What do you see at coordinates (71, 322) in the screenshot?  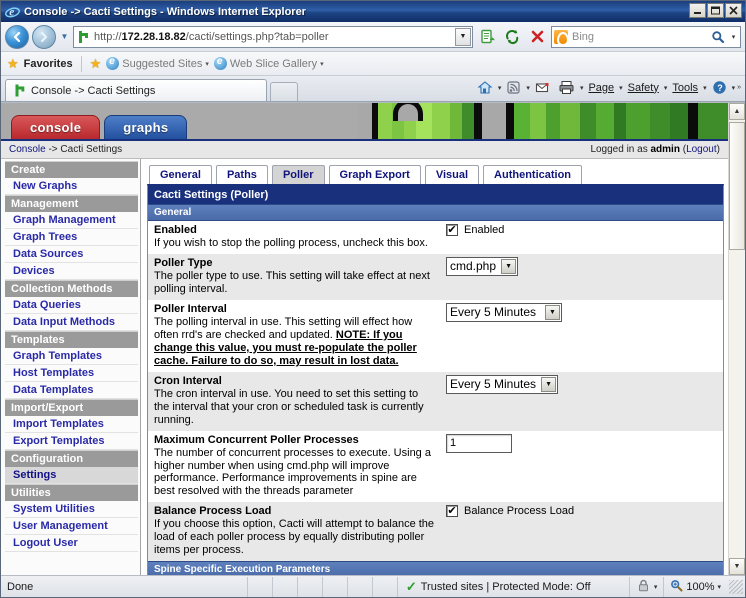 I see `sidebar-item-data-input-methods: Data Input Methods` at bounding box center [71, 322].